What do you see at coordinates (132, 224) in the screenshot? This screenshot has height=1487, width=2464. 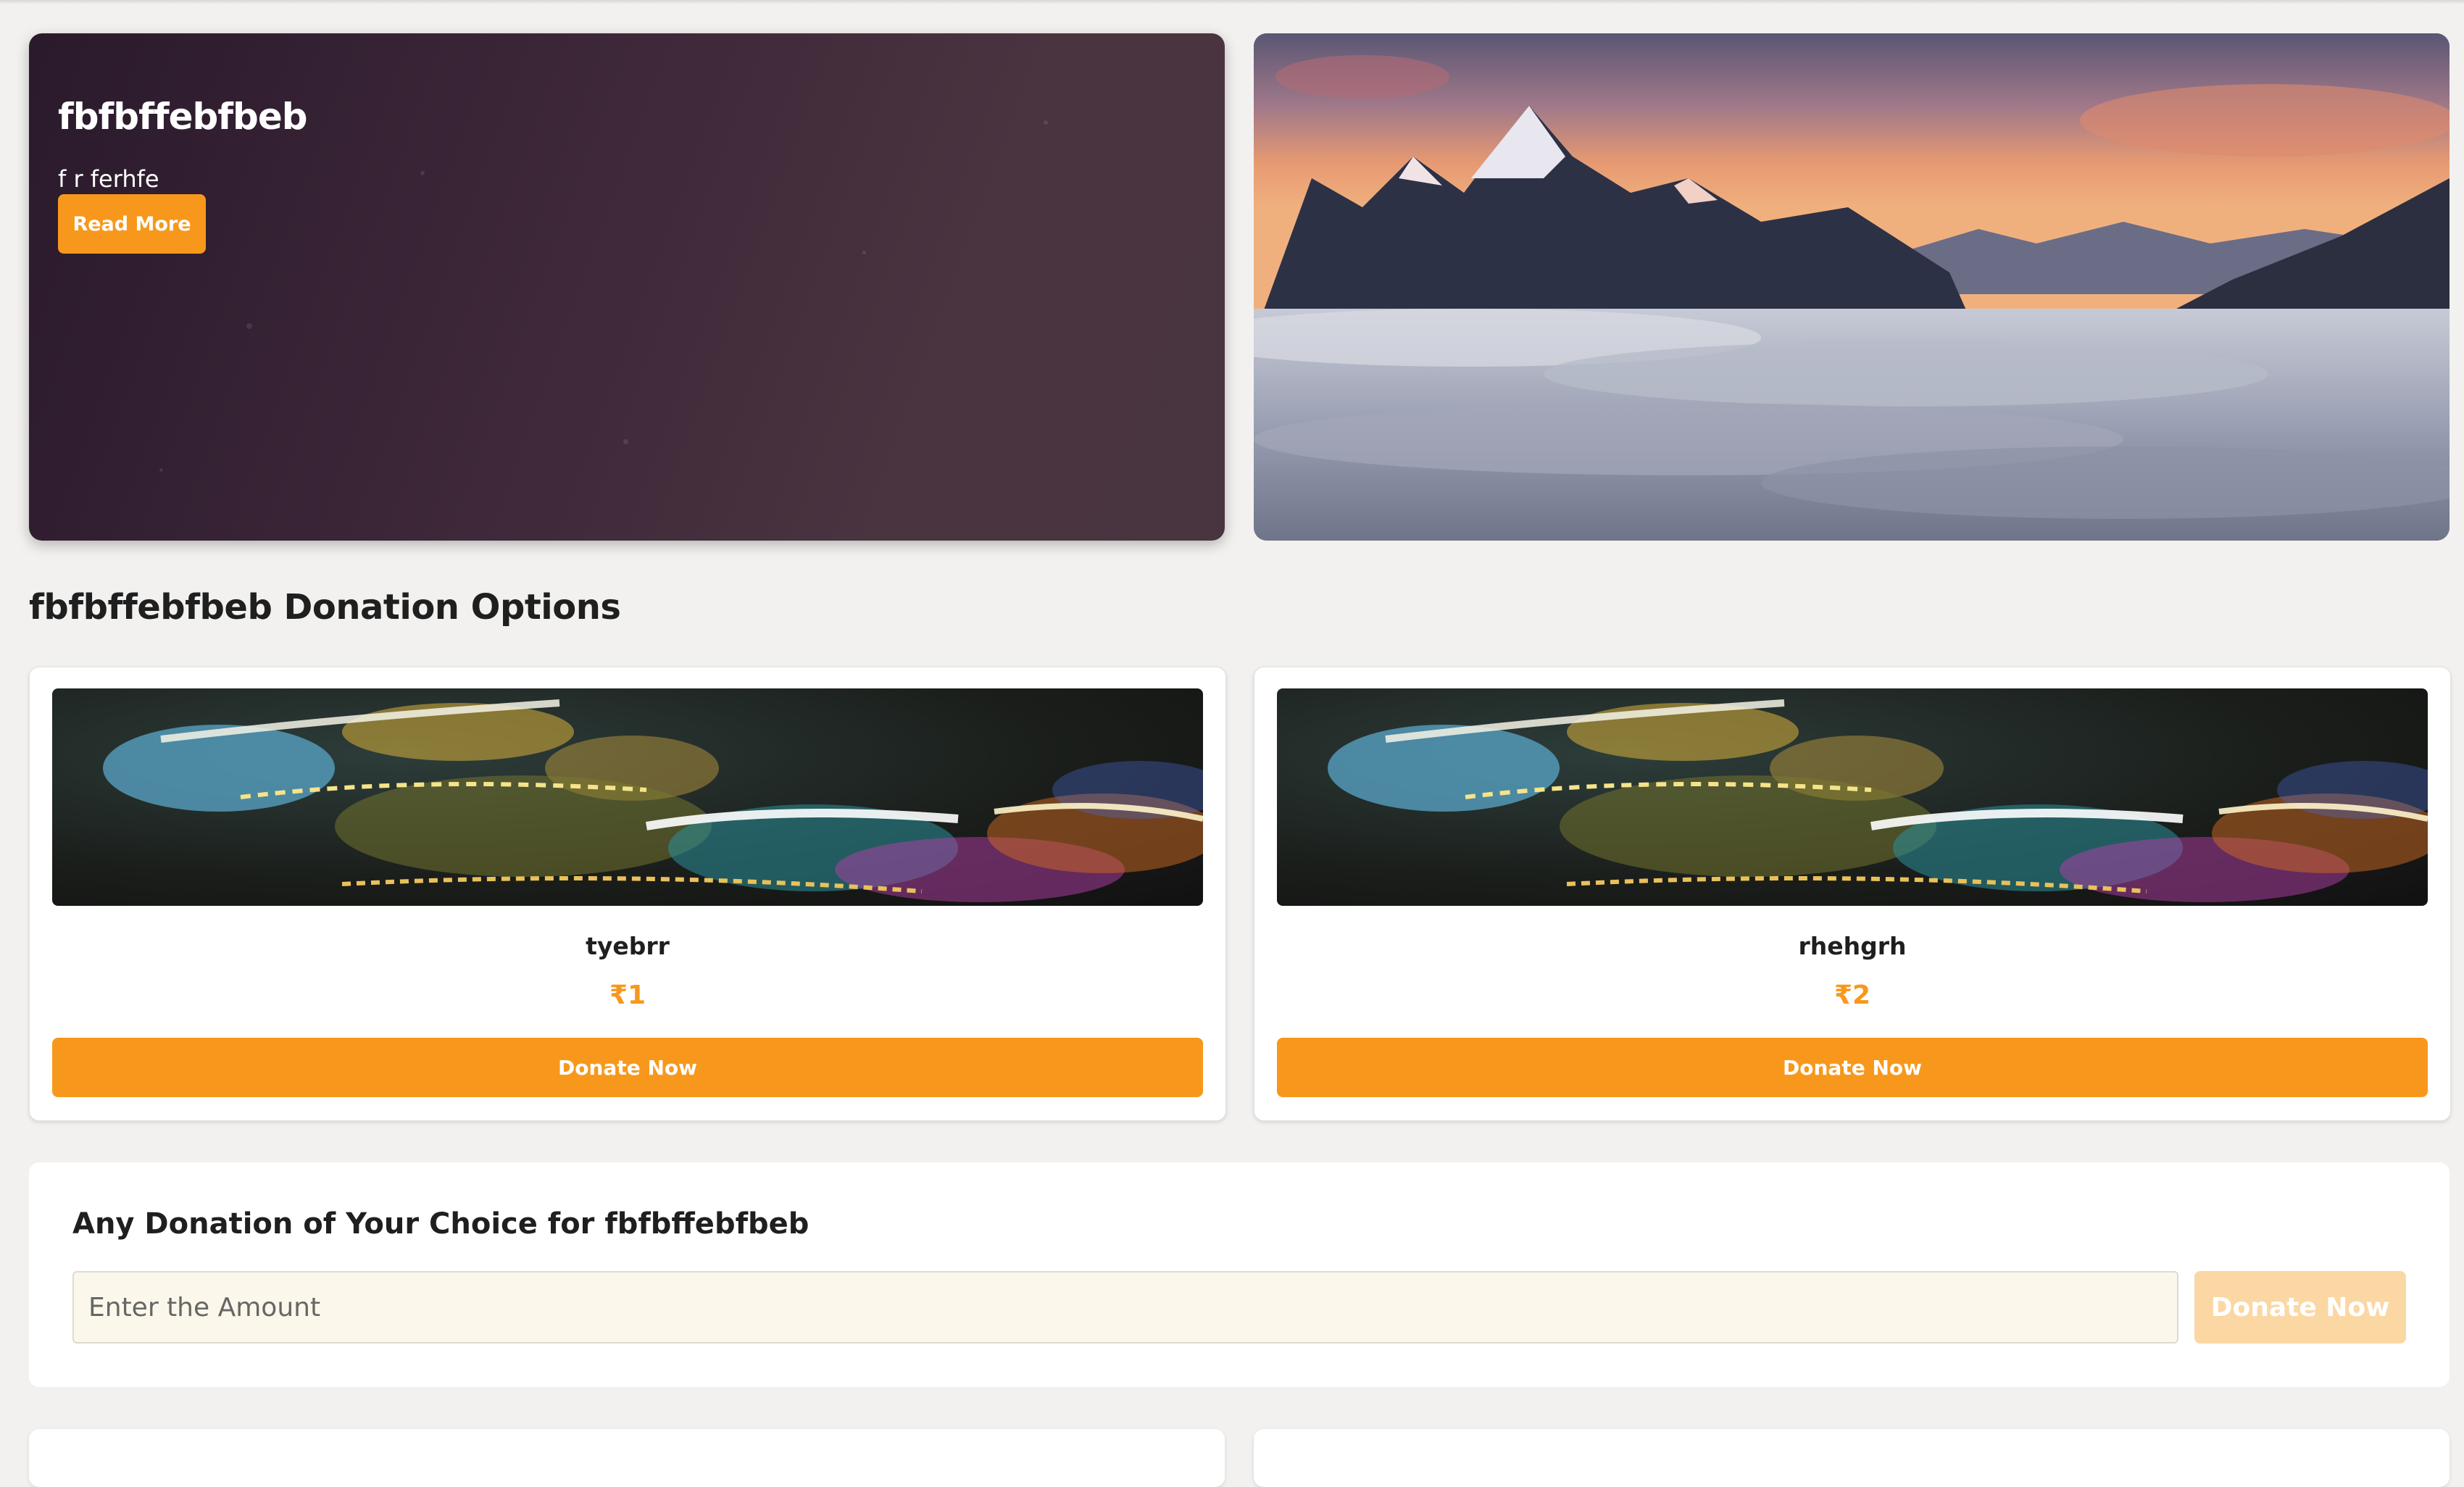 I see `read-more-button: Read More` at bounding box center [132, 224].